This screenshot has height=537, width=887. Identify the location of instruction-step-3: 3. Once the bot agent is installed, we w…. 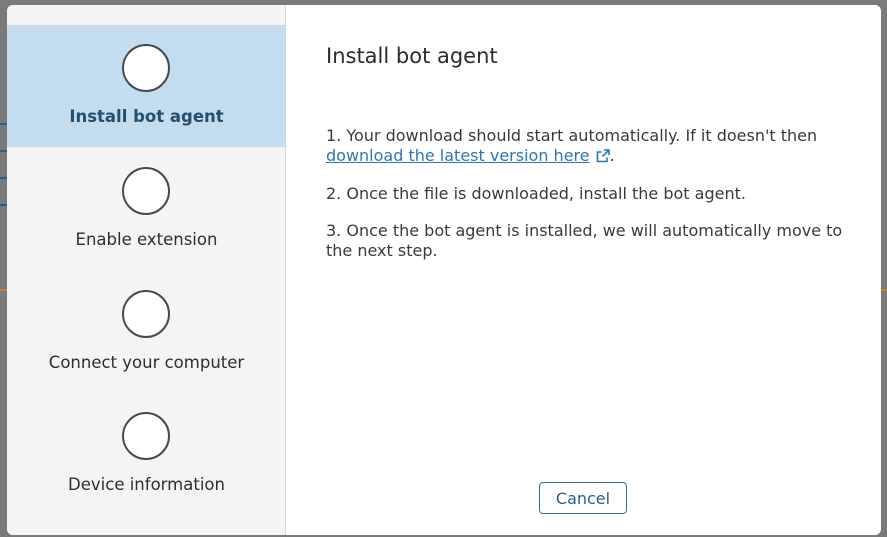
(584, 240).